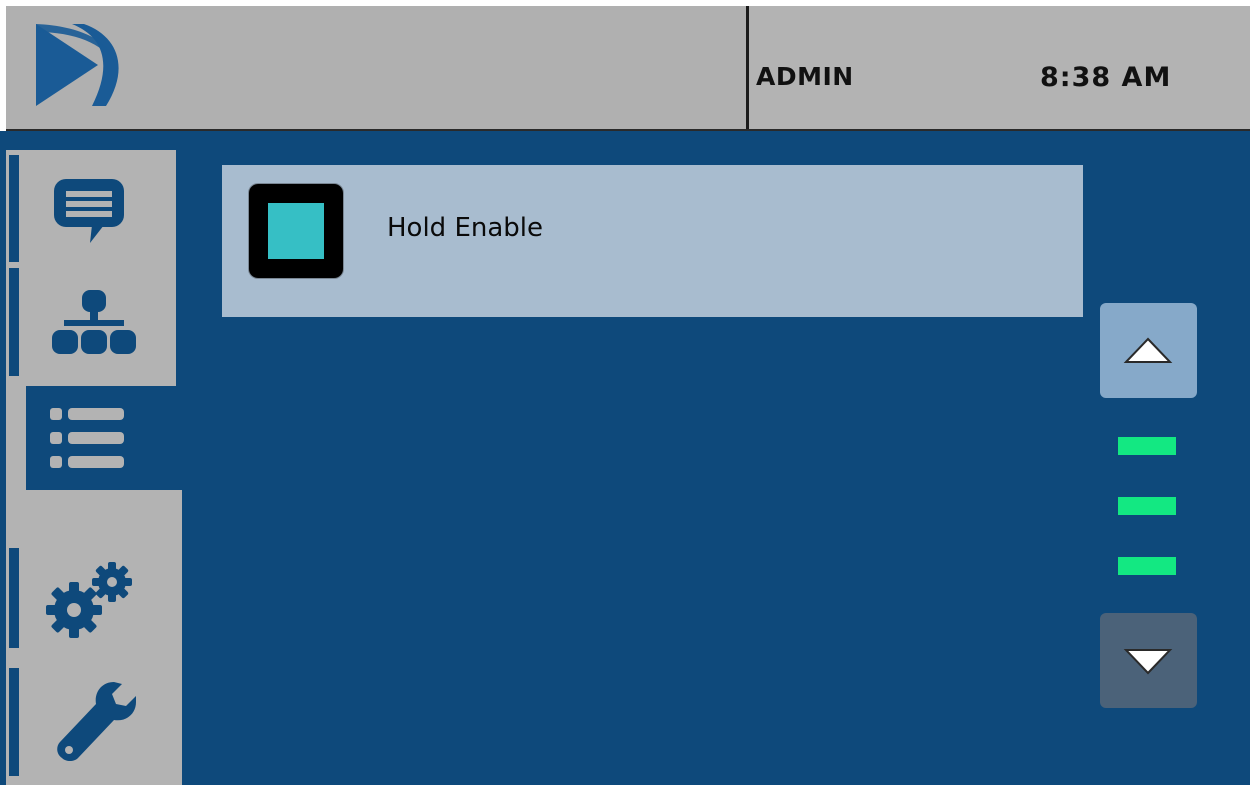 This screenshot has width=1250, height=785. I want to click on sidebar-item-tools, so click(94, 722).